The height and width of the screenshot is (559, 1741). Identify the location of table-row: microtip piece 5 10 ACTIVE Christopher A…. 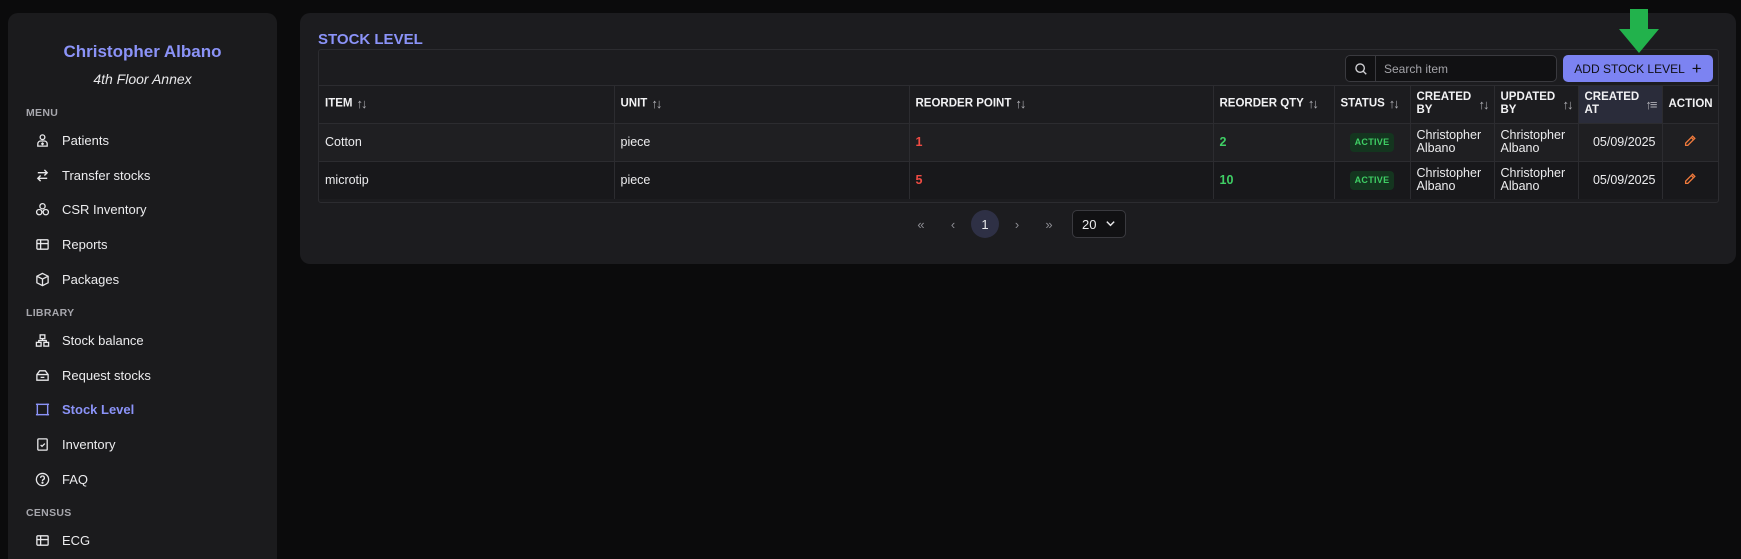
(1018, 180).